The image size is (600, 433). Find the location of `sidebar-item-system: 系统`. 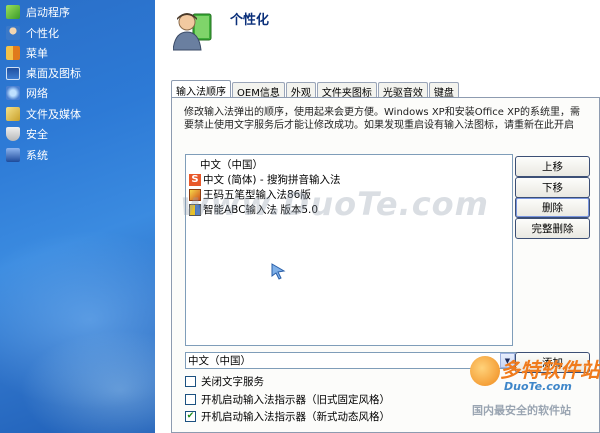

sidebar-item-system: 系统 is located at coordinates (27, 155).